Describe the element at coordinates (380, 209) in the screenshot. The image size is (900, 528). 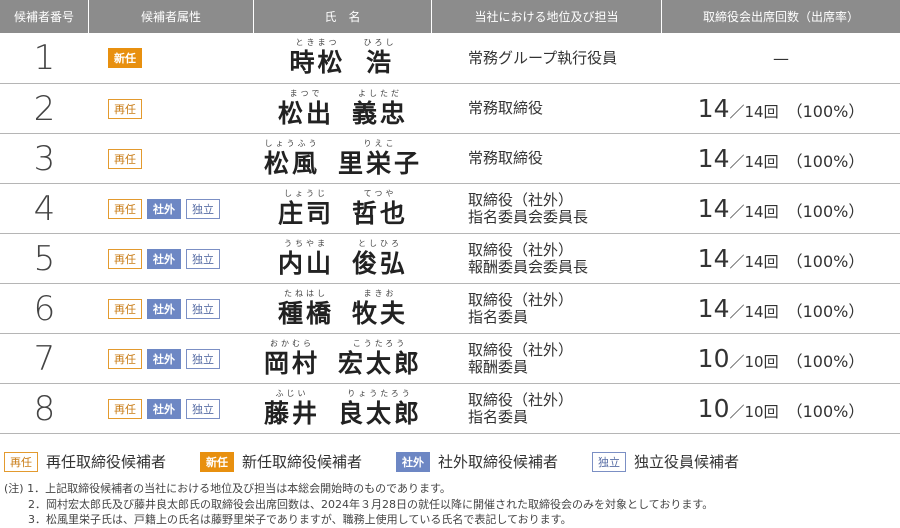
I see `given-block: てつや 哲也` at that location.